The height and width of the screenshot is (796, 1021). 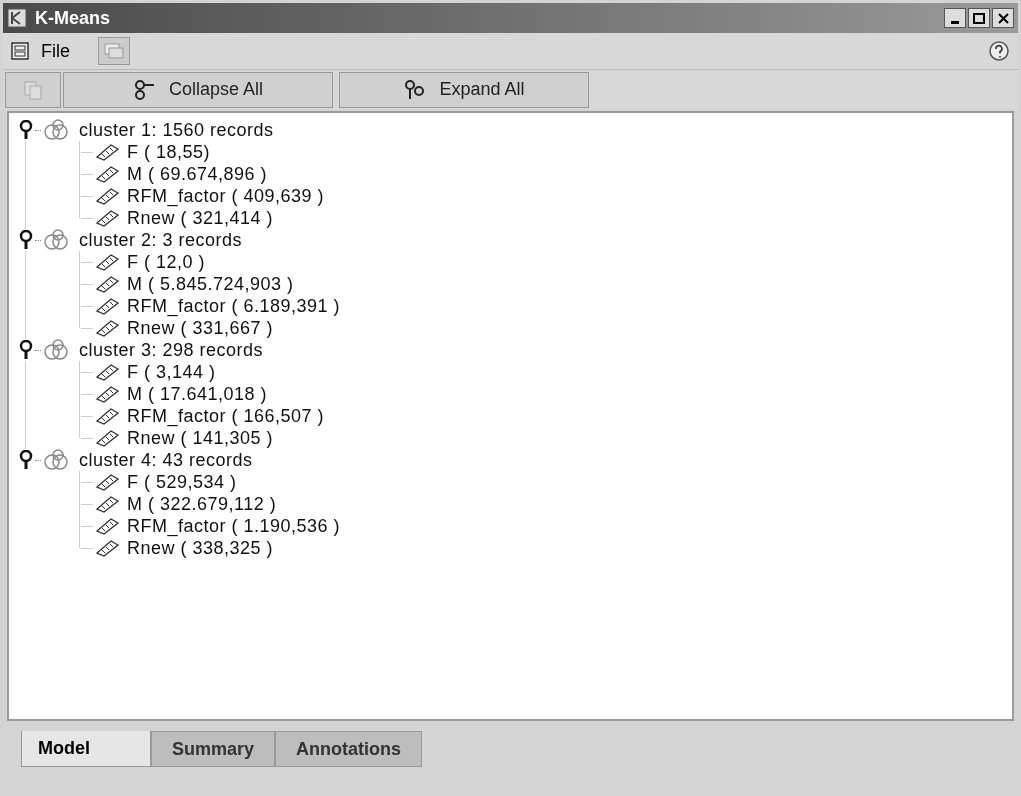 What do you see at coordinates (464, 89) in the screenshot?
I see `expand-all-button: Expand All` at bounding box center [464, 89].